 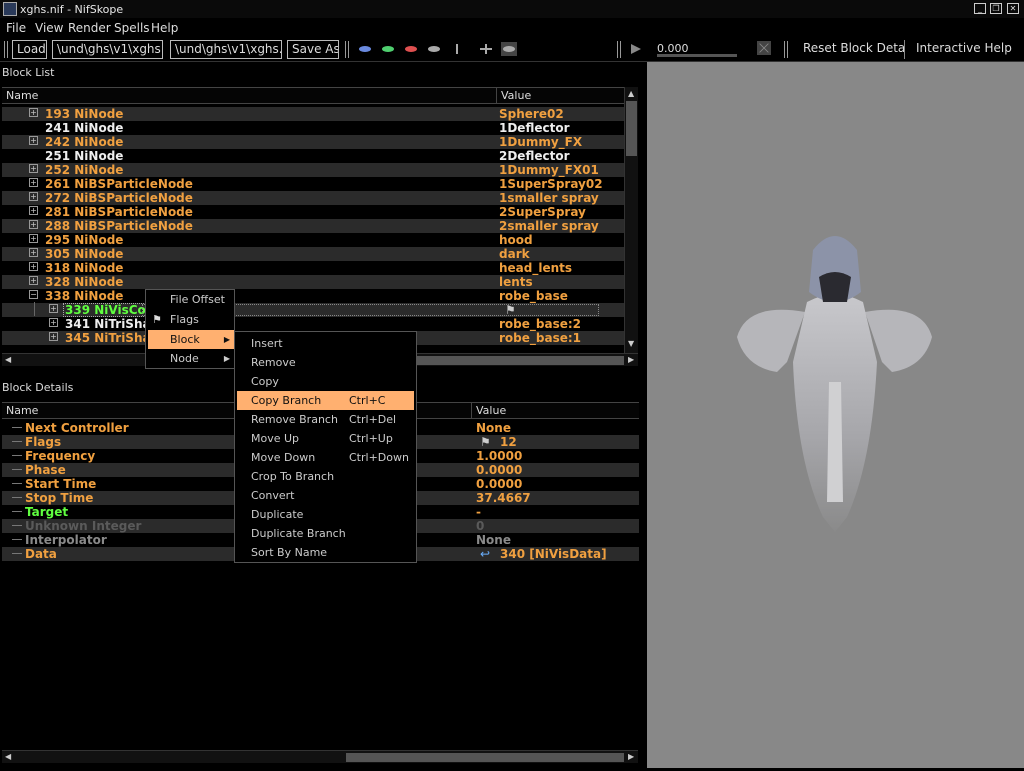 What do you see at coordinates (367, 400) in the screenshot?
I see `submenu-shortcut: Ctrl+C` at bounding box center [367, 400].